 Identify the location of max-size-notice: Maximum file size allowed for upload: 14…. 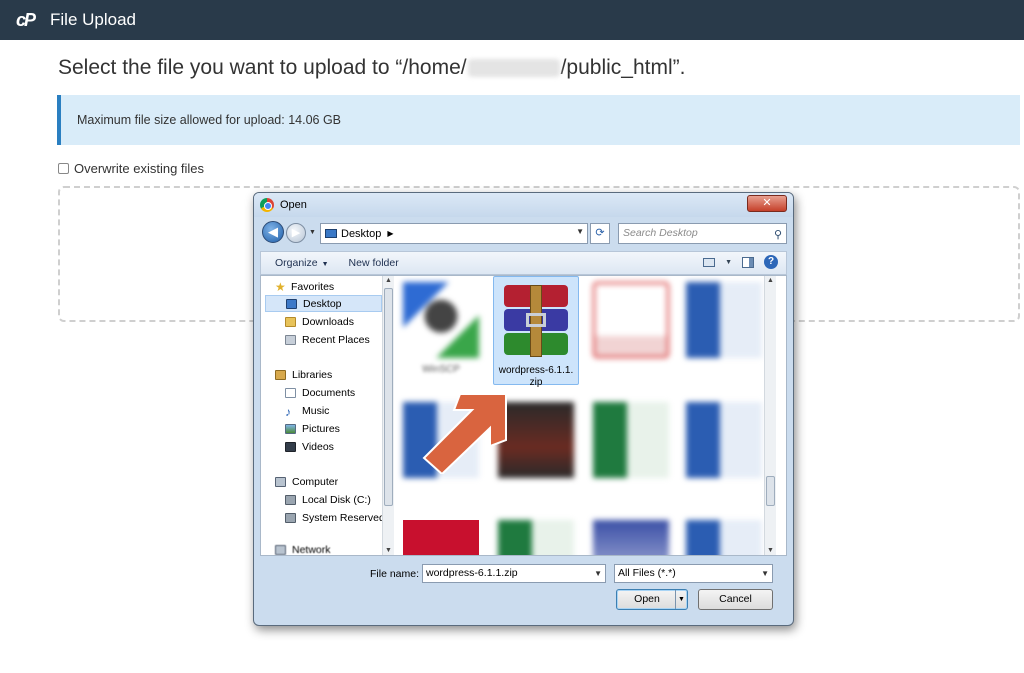
(538, 120).